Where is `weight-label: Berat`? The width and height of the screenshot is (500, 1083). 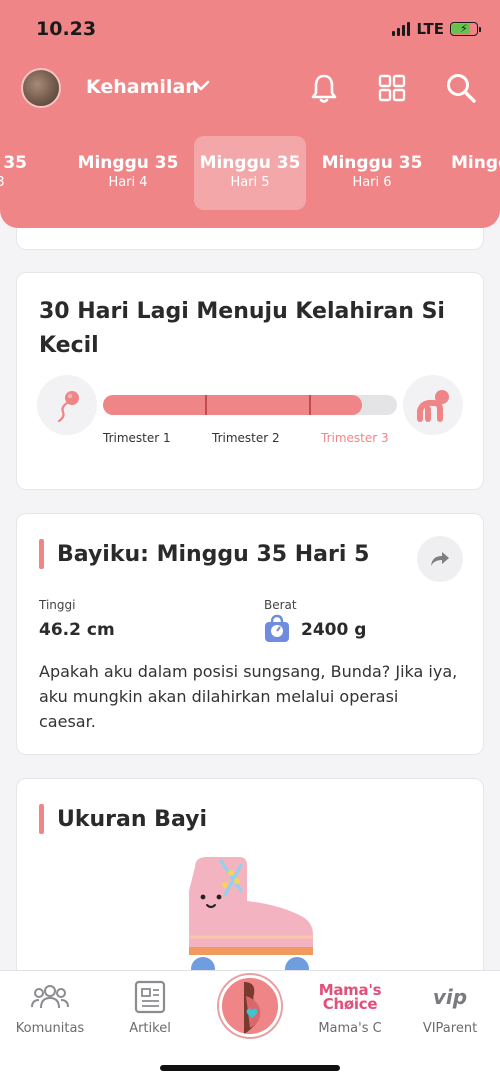
weight-label: Berat is located at coordinates (280, 605).